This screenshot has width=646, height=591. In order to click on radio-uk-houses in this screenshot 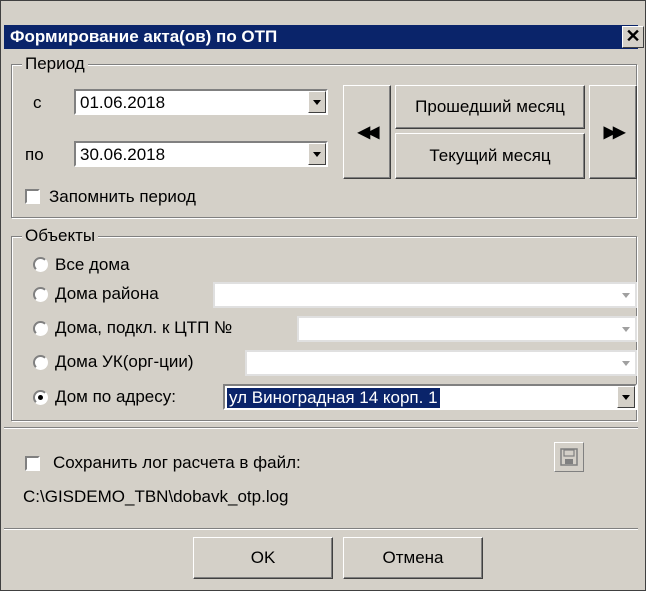, I will do `click(40, 362)`.